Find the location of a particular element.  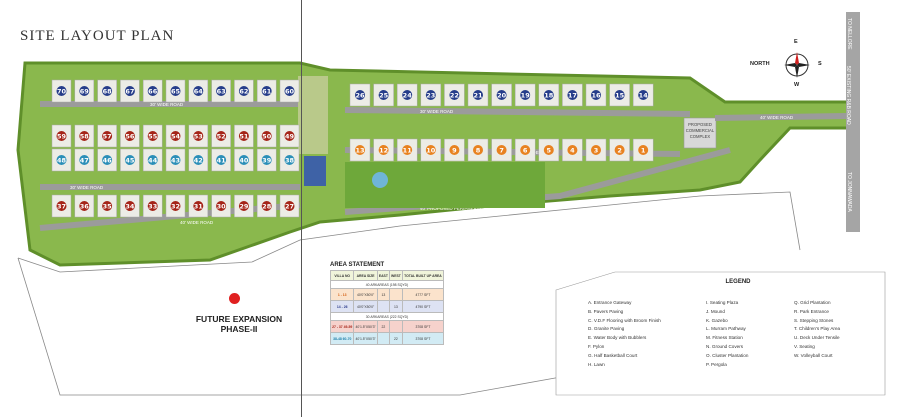

area-subheader: 40 ARKAREAS (198 SQYD) is located at coordinates (387, 284).